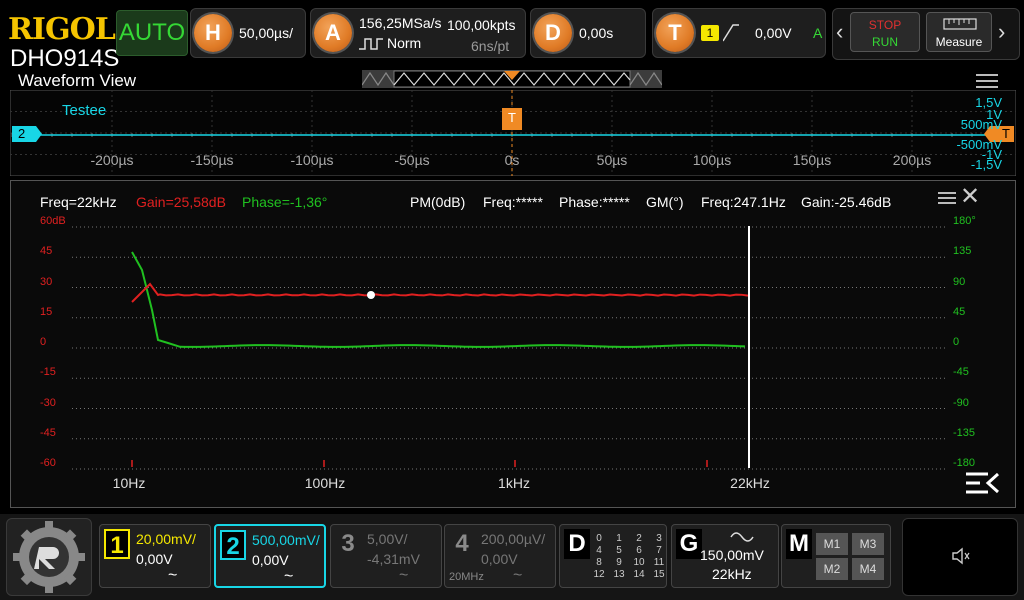 This screenshot has width=1024, height=600. What do you see at coordinates (348, 543) in the screenshot?
I see `channel-3-number: 3` at bounding box center [348, 543].